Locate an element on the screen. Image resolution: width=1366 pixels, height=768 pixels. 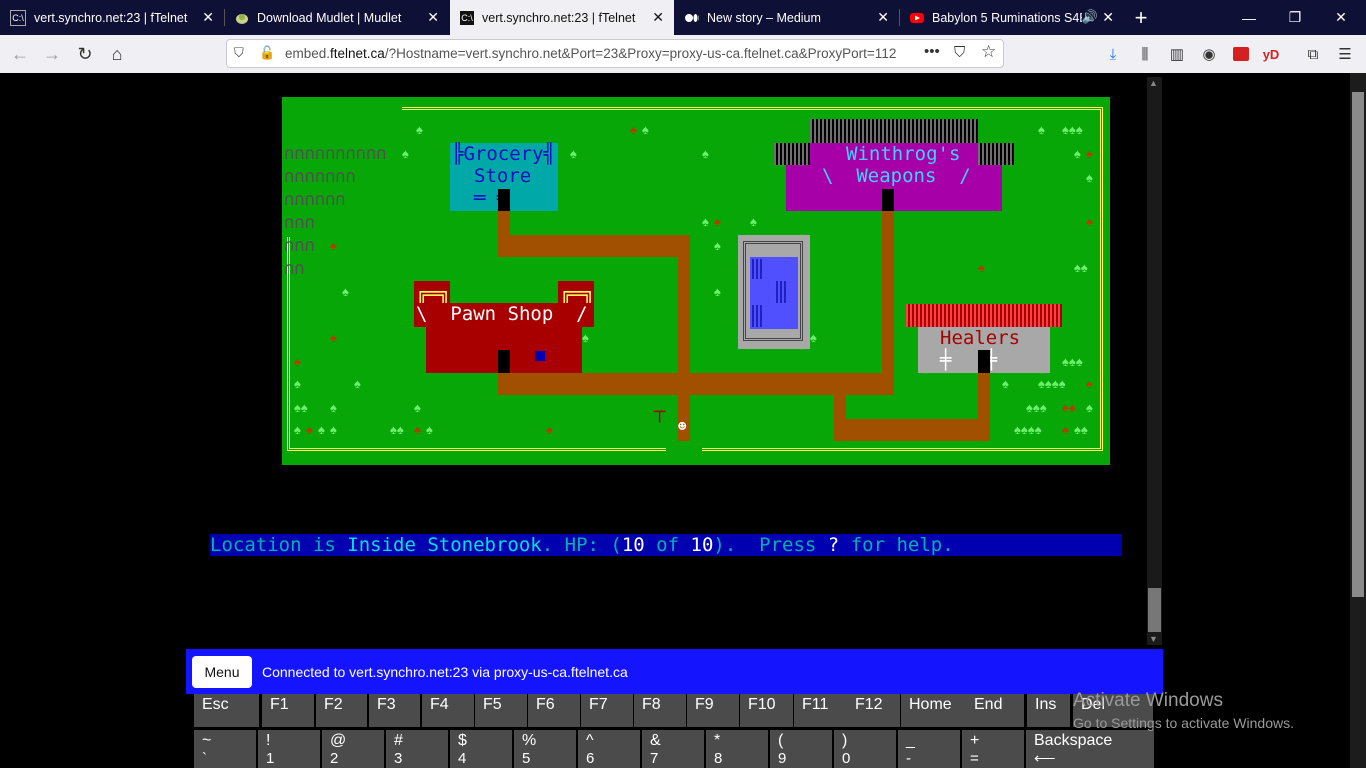
key-ins: Ins is located at coordinates (1048, 710).